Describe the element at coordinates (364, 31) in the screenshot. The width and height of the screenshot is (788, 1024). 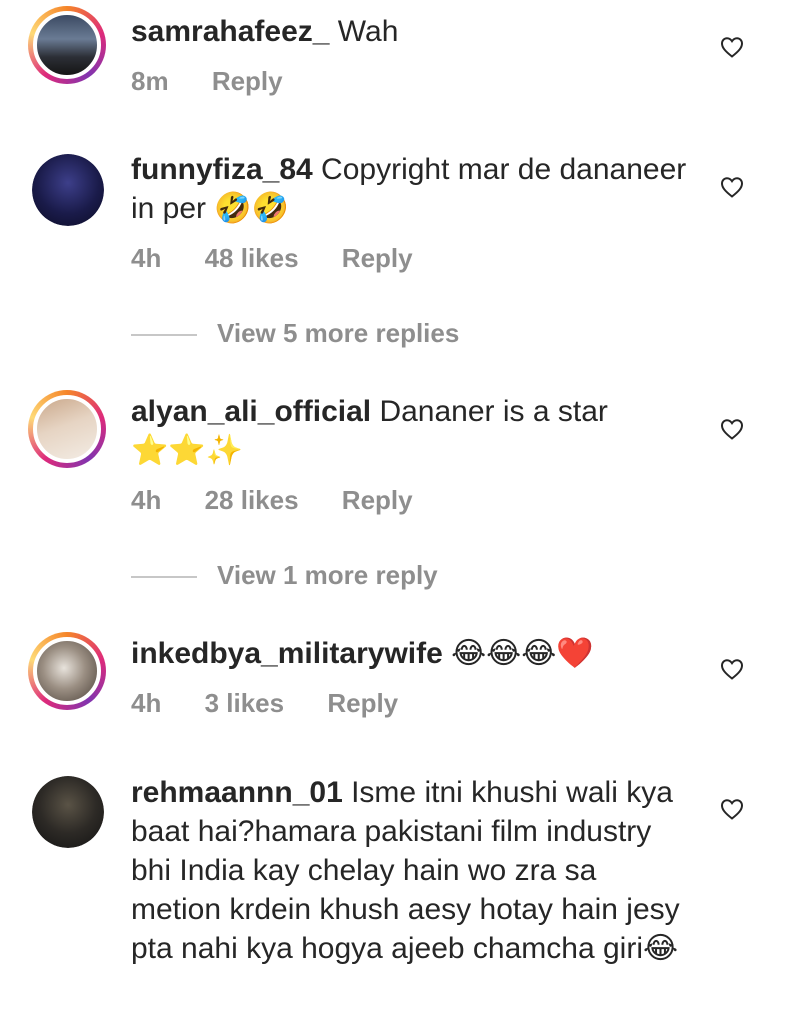
I see `comment-body: Wah` at that location.